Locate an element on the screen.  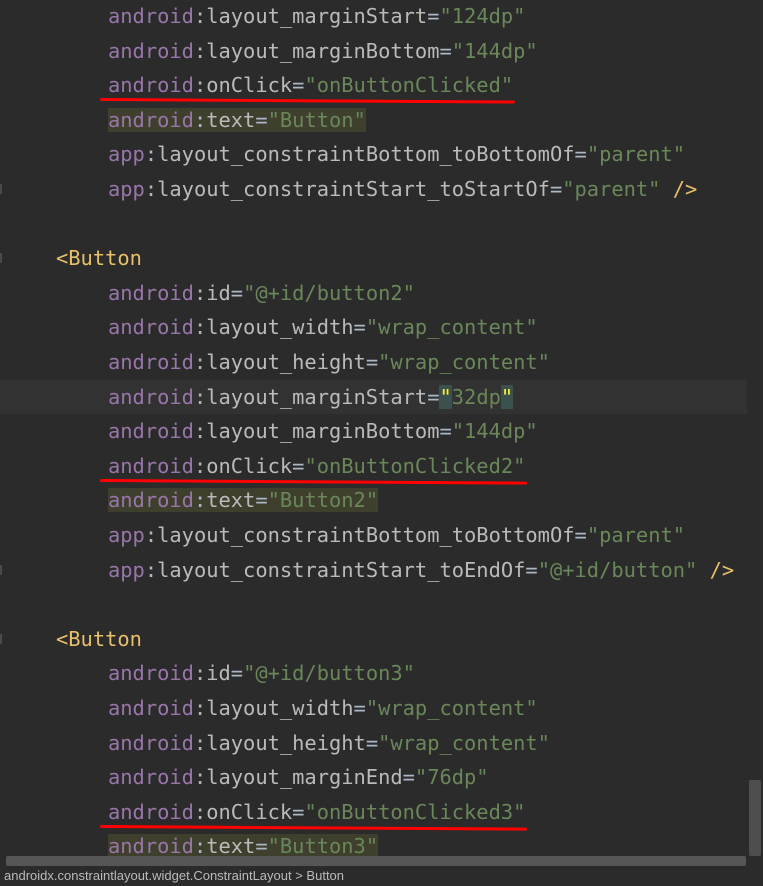
code-line: android:layout_marginStart="32dp" is located at coordinates (381, 396).